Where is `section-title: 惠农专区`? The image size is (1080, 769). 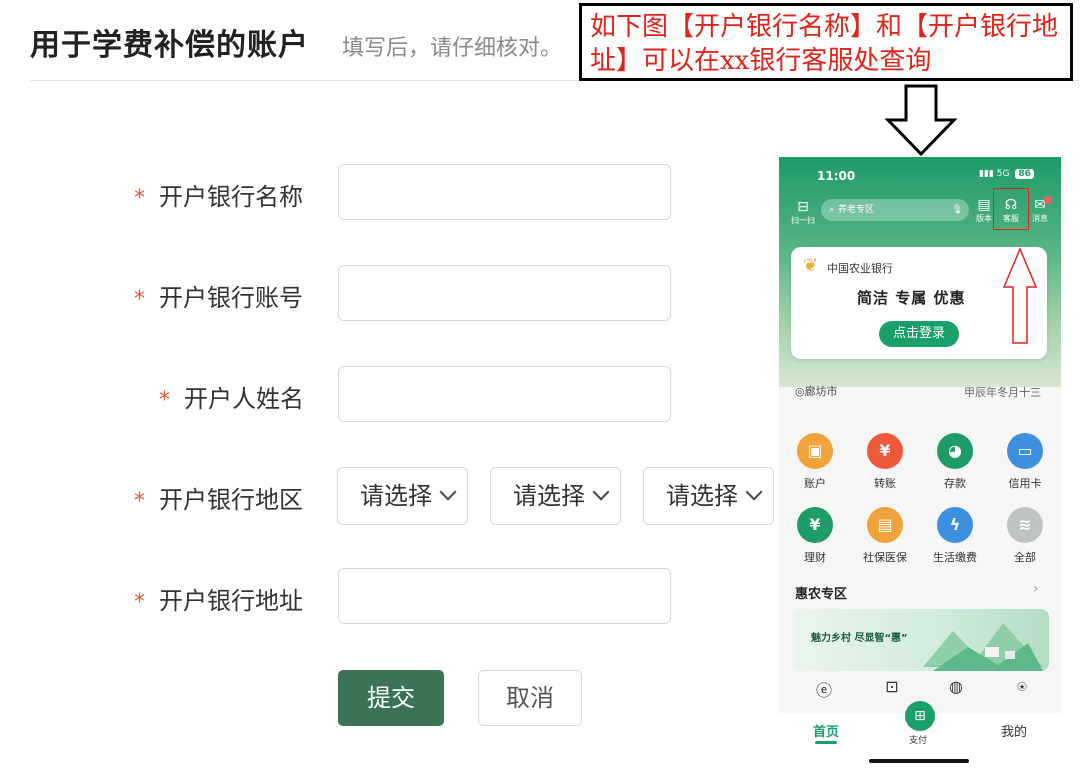 section-title: 惠农专区 is located at coordinates (821, 594).